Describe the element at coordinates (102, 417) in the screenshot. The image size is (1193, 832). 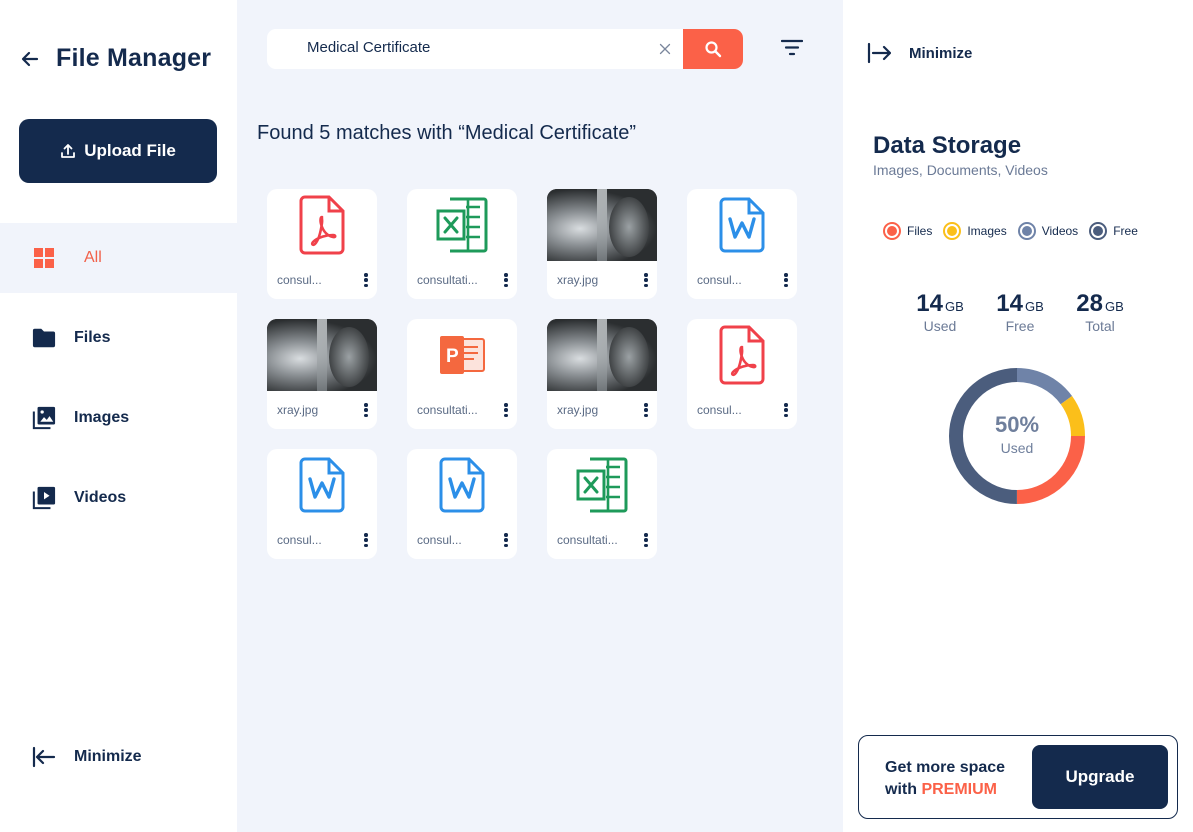
I see `sidebar-item-label: Images` at that location.